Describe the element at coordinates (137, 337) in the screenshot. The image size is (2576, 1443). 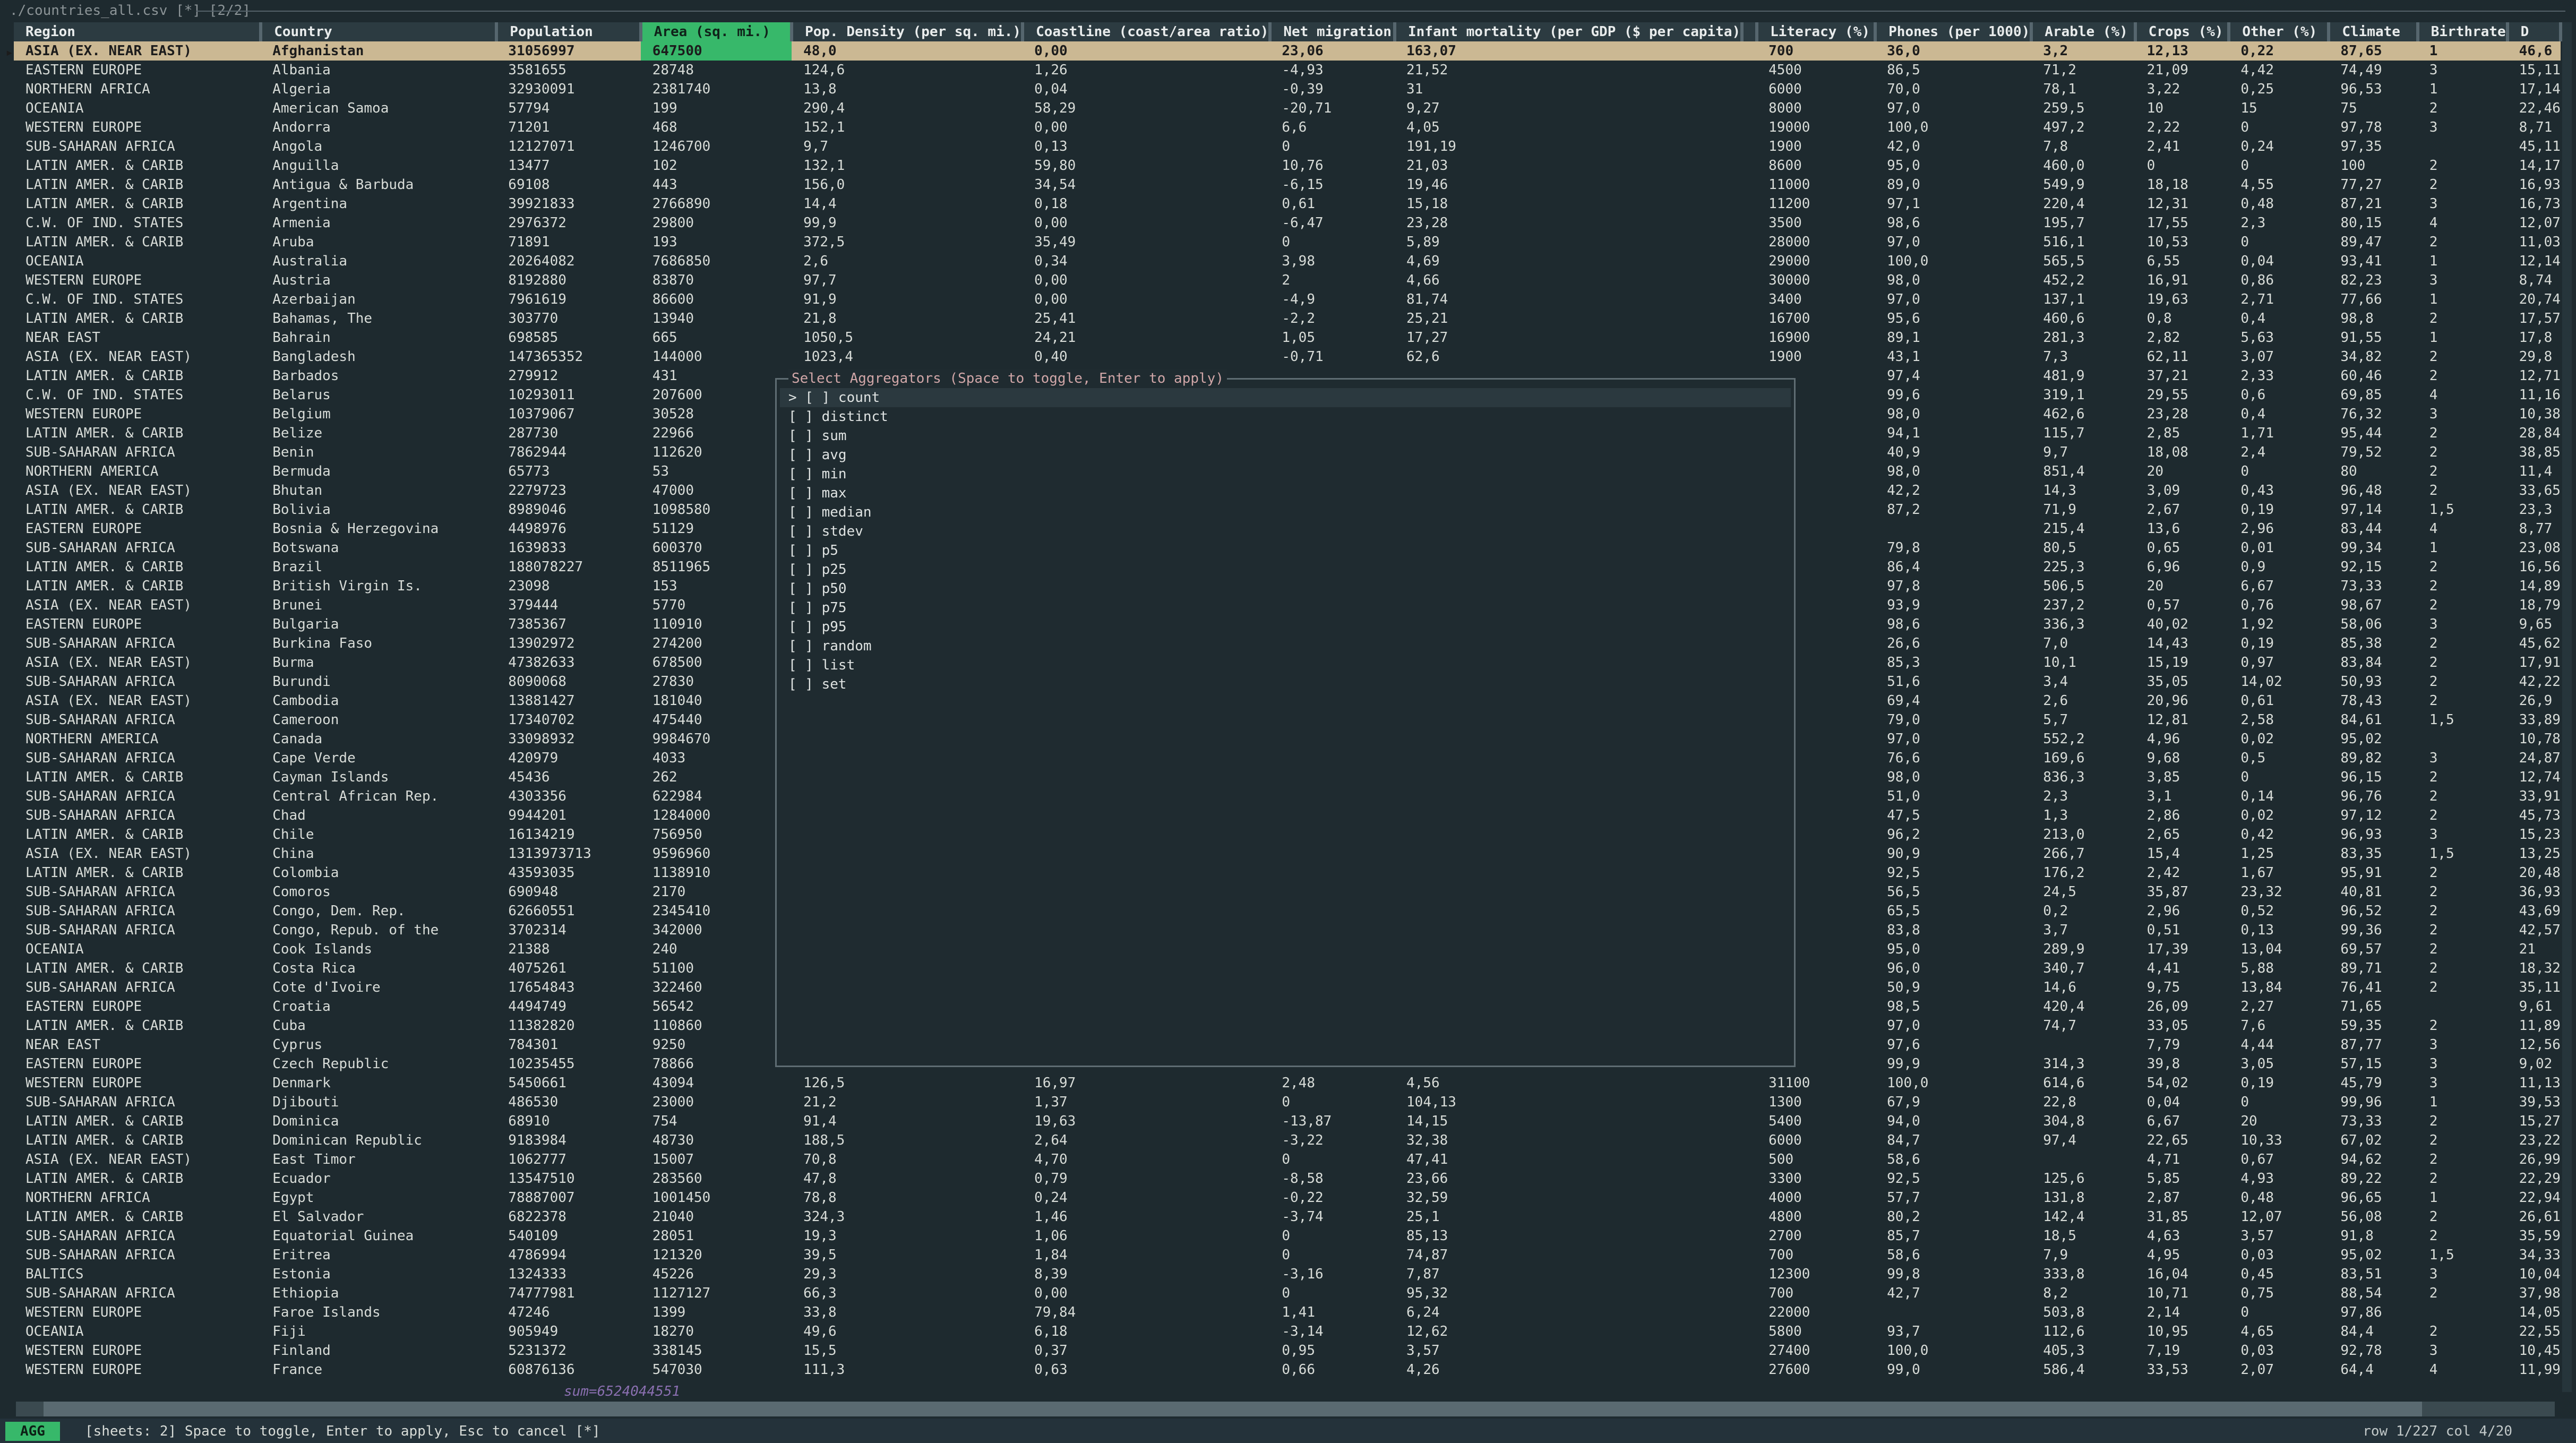
I see `table-cell: NEAR EAST` at that location.